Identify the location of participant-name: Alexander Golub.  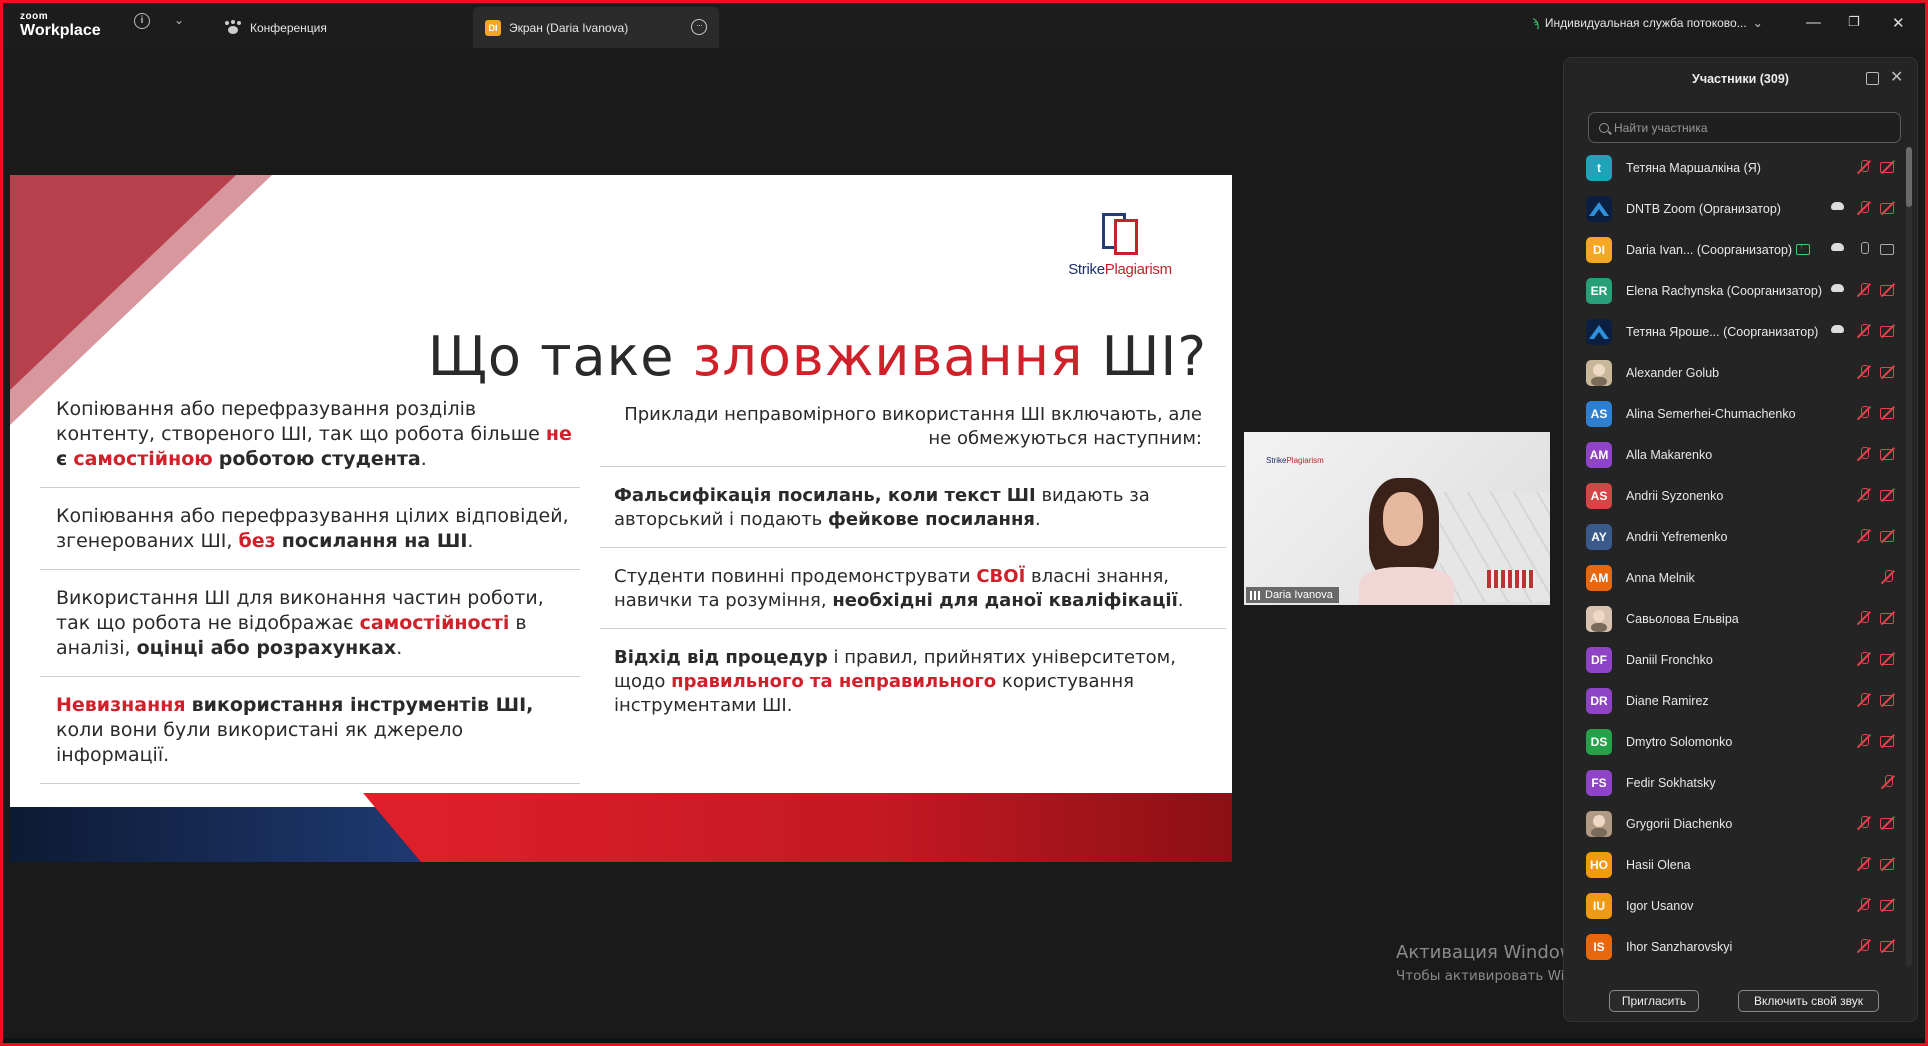
(1673, 372).